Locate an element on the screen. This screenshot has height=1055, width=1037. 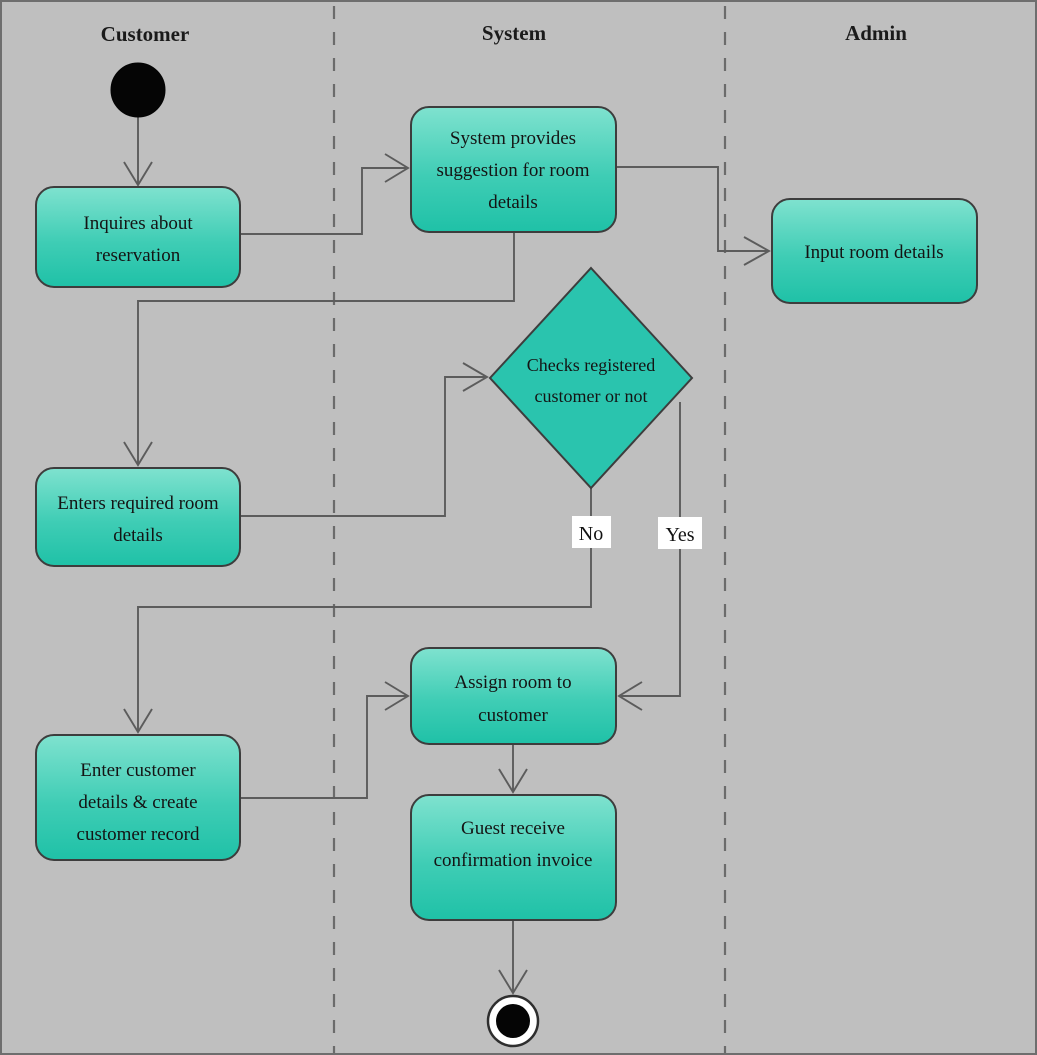
lane-title-admin: Admin is located at coordinates (876, 33).